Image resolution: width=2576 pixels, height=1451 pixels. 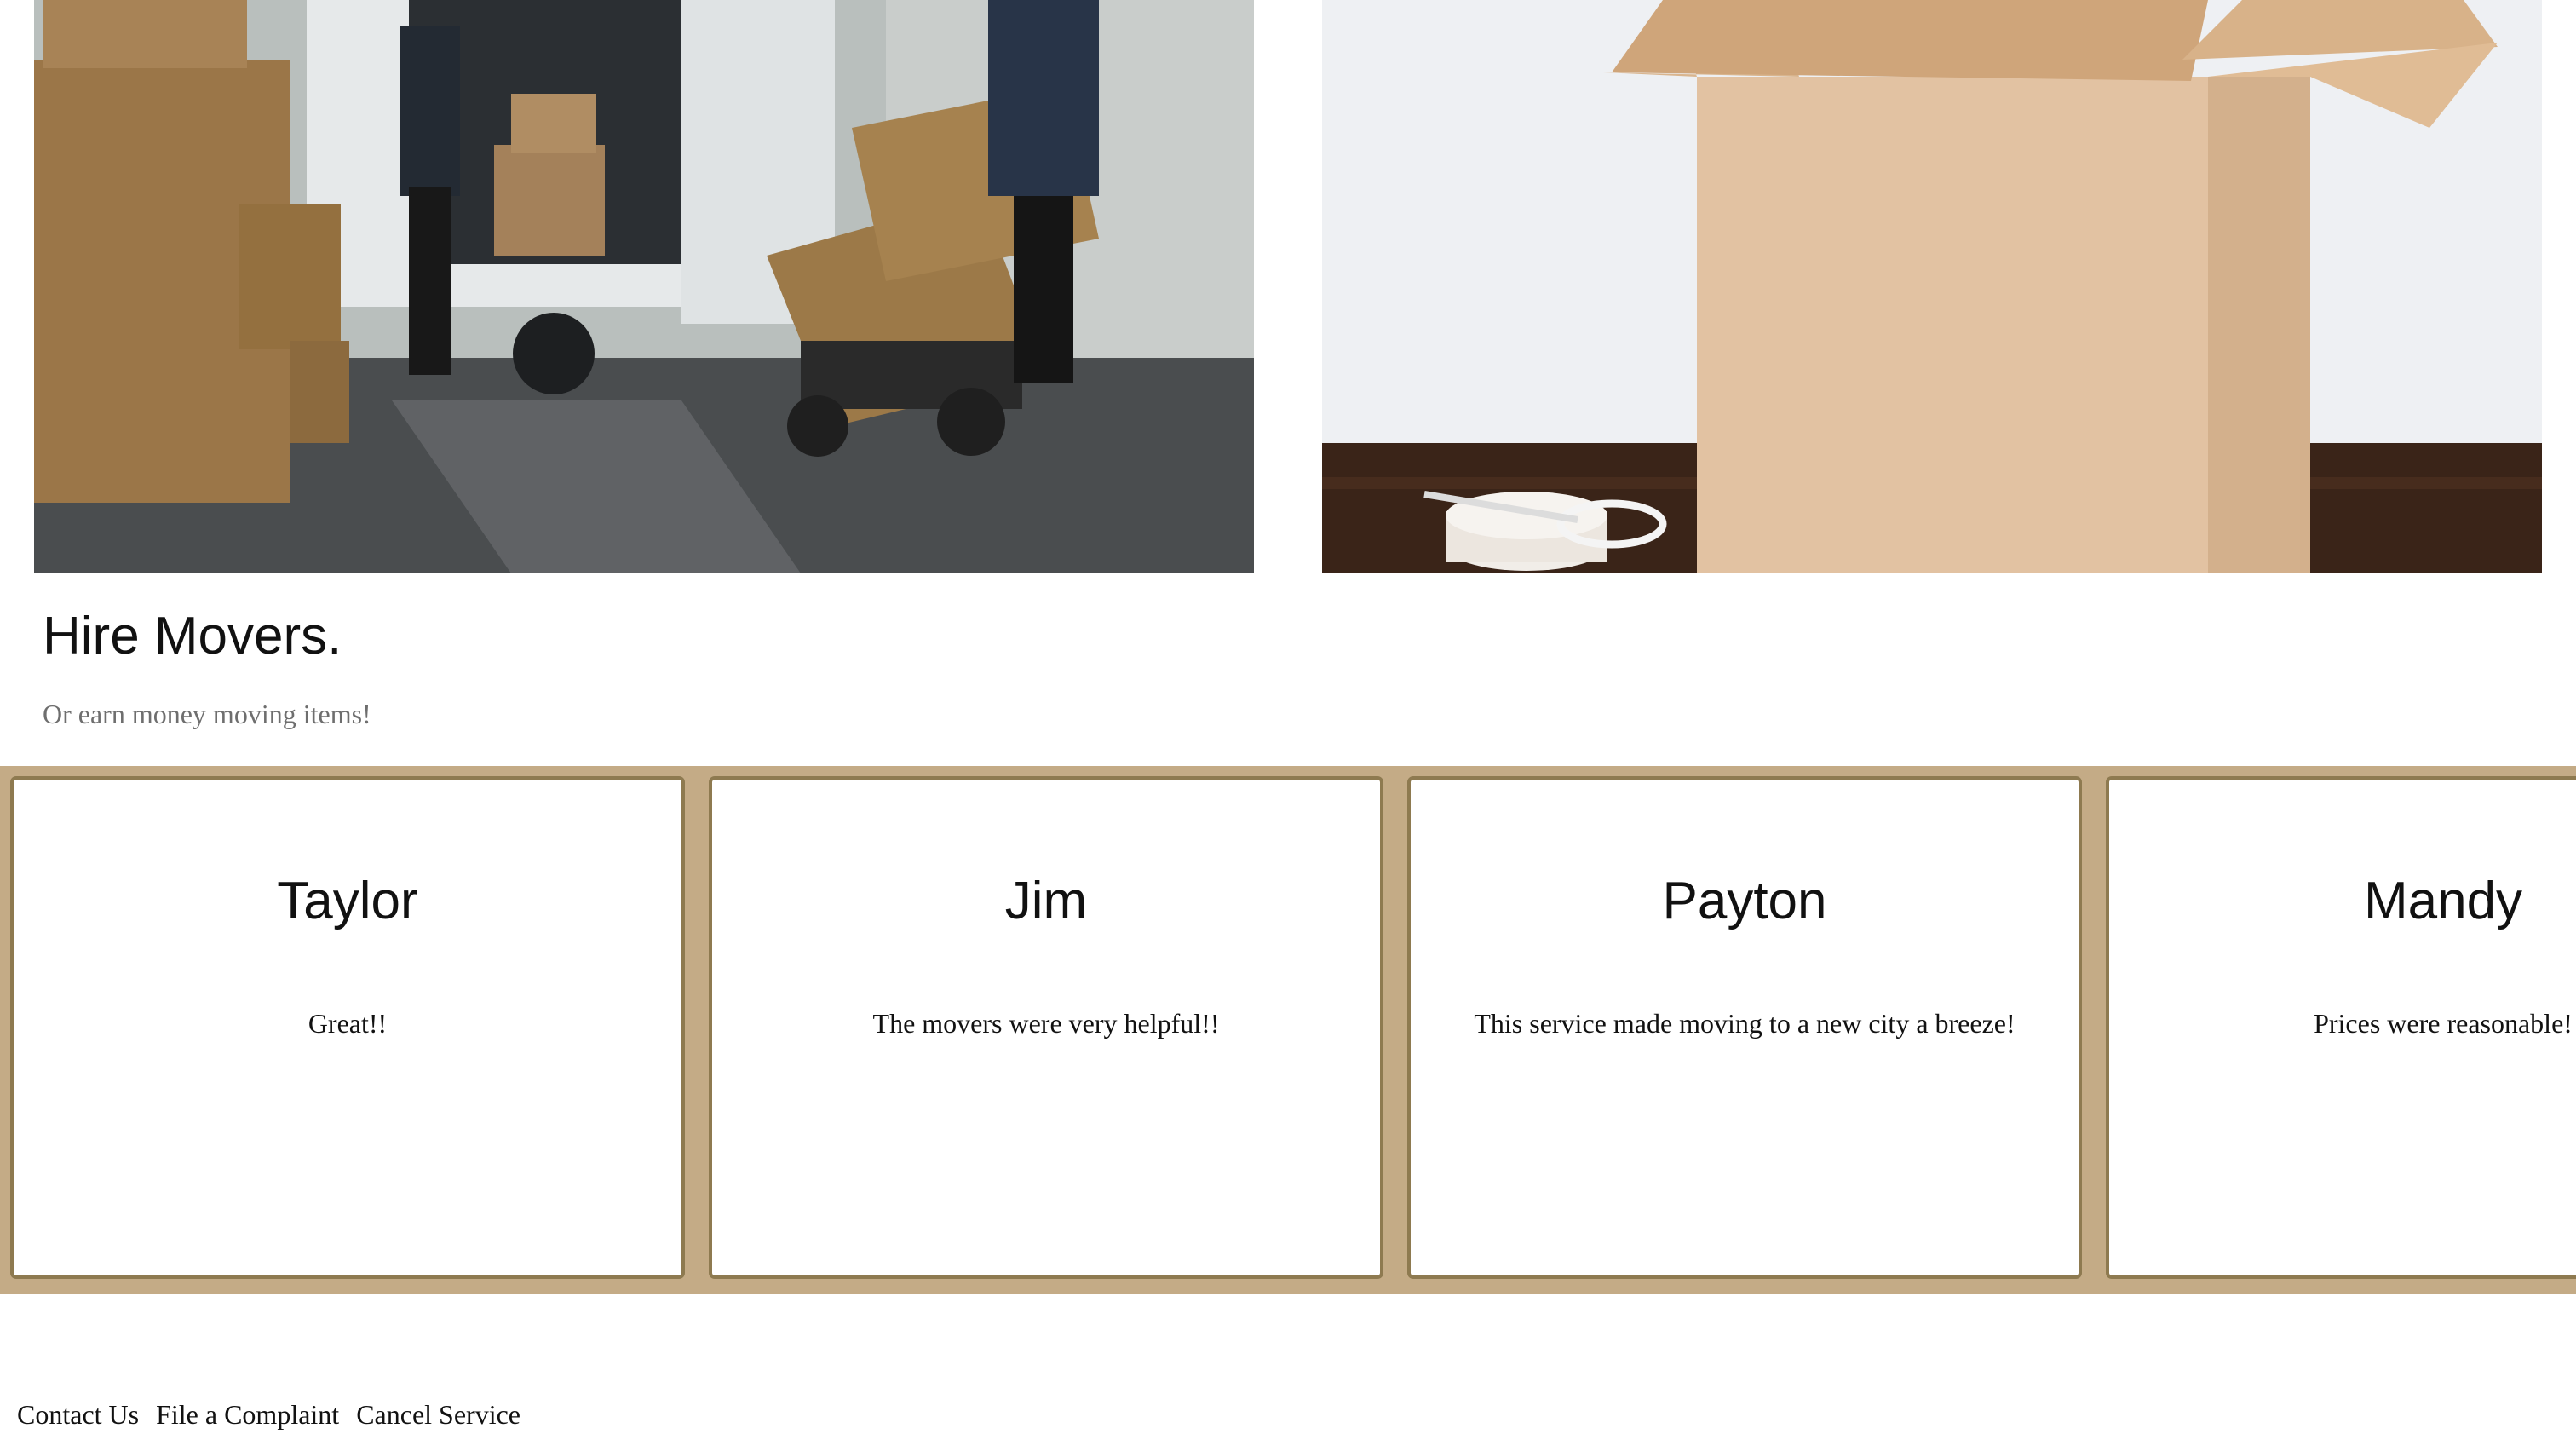 I want to click on reviewer-name: Taylor, so click(x=348, y=901).